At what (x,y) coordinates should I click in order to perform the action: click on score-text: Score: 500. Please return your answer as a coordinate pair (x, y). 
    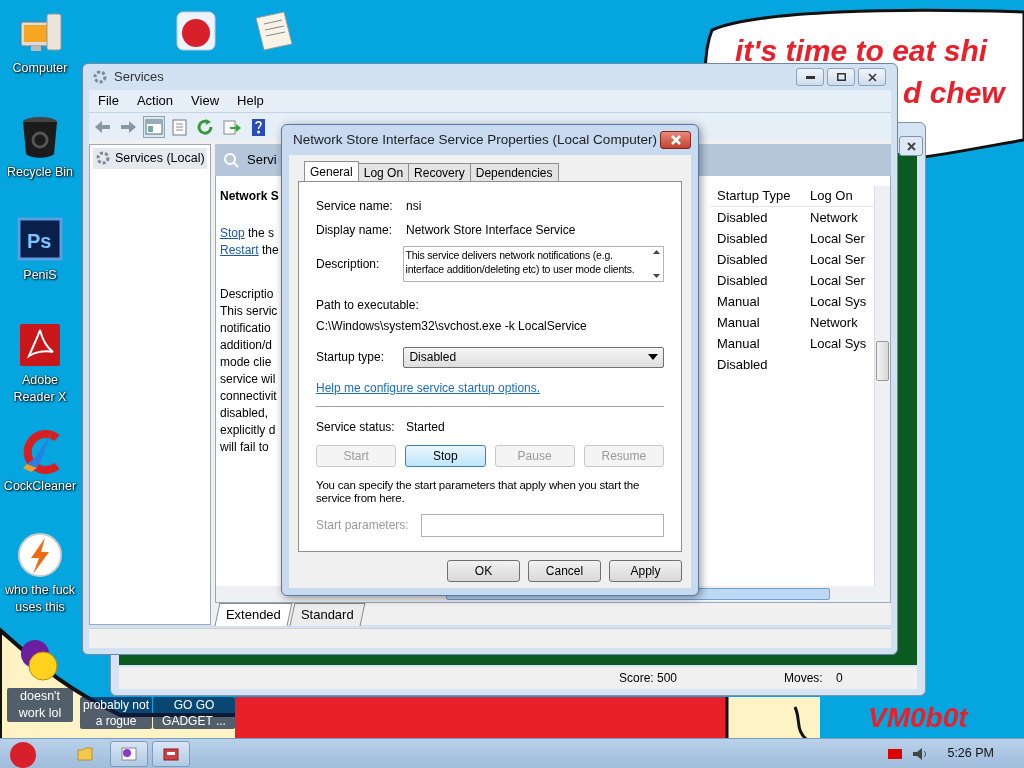
    Looking at the image, I should click on (649, 678).